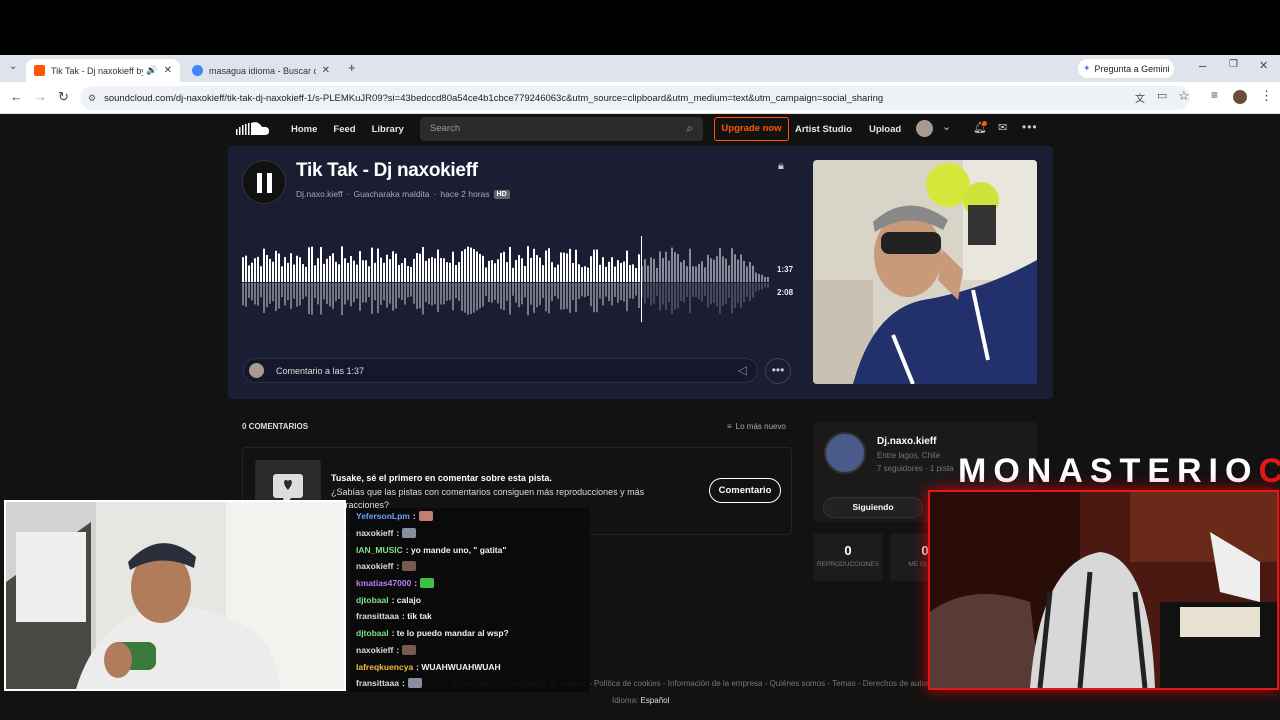 The height and width of the screenshot is (720, 1280). I want to click on google-favicon-icon, so click(197, 70).